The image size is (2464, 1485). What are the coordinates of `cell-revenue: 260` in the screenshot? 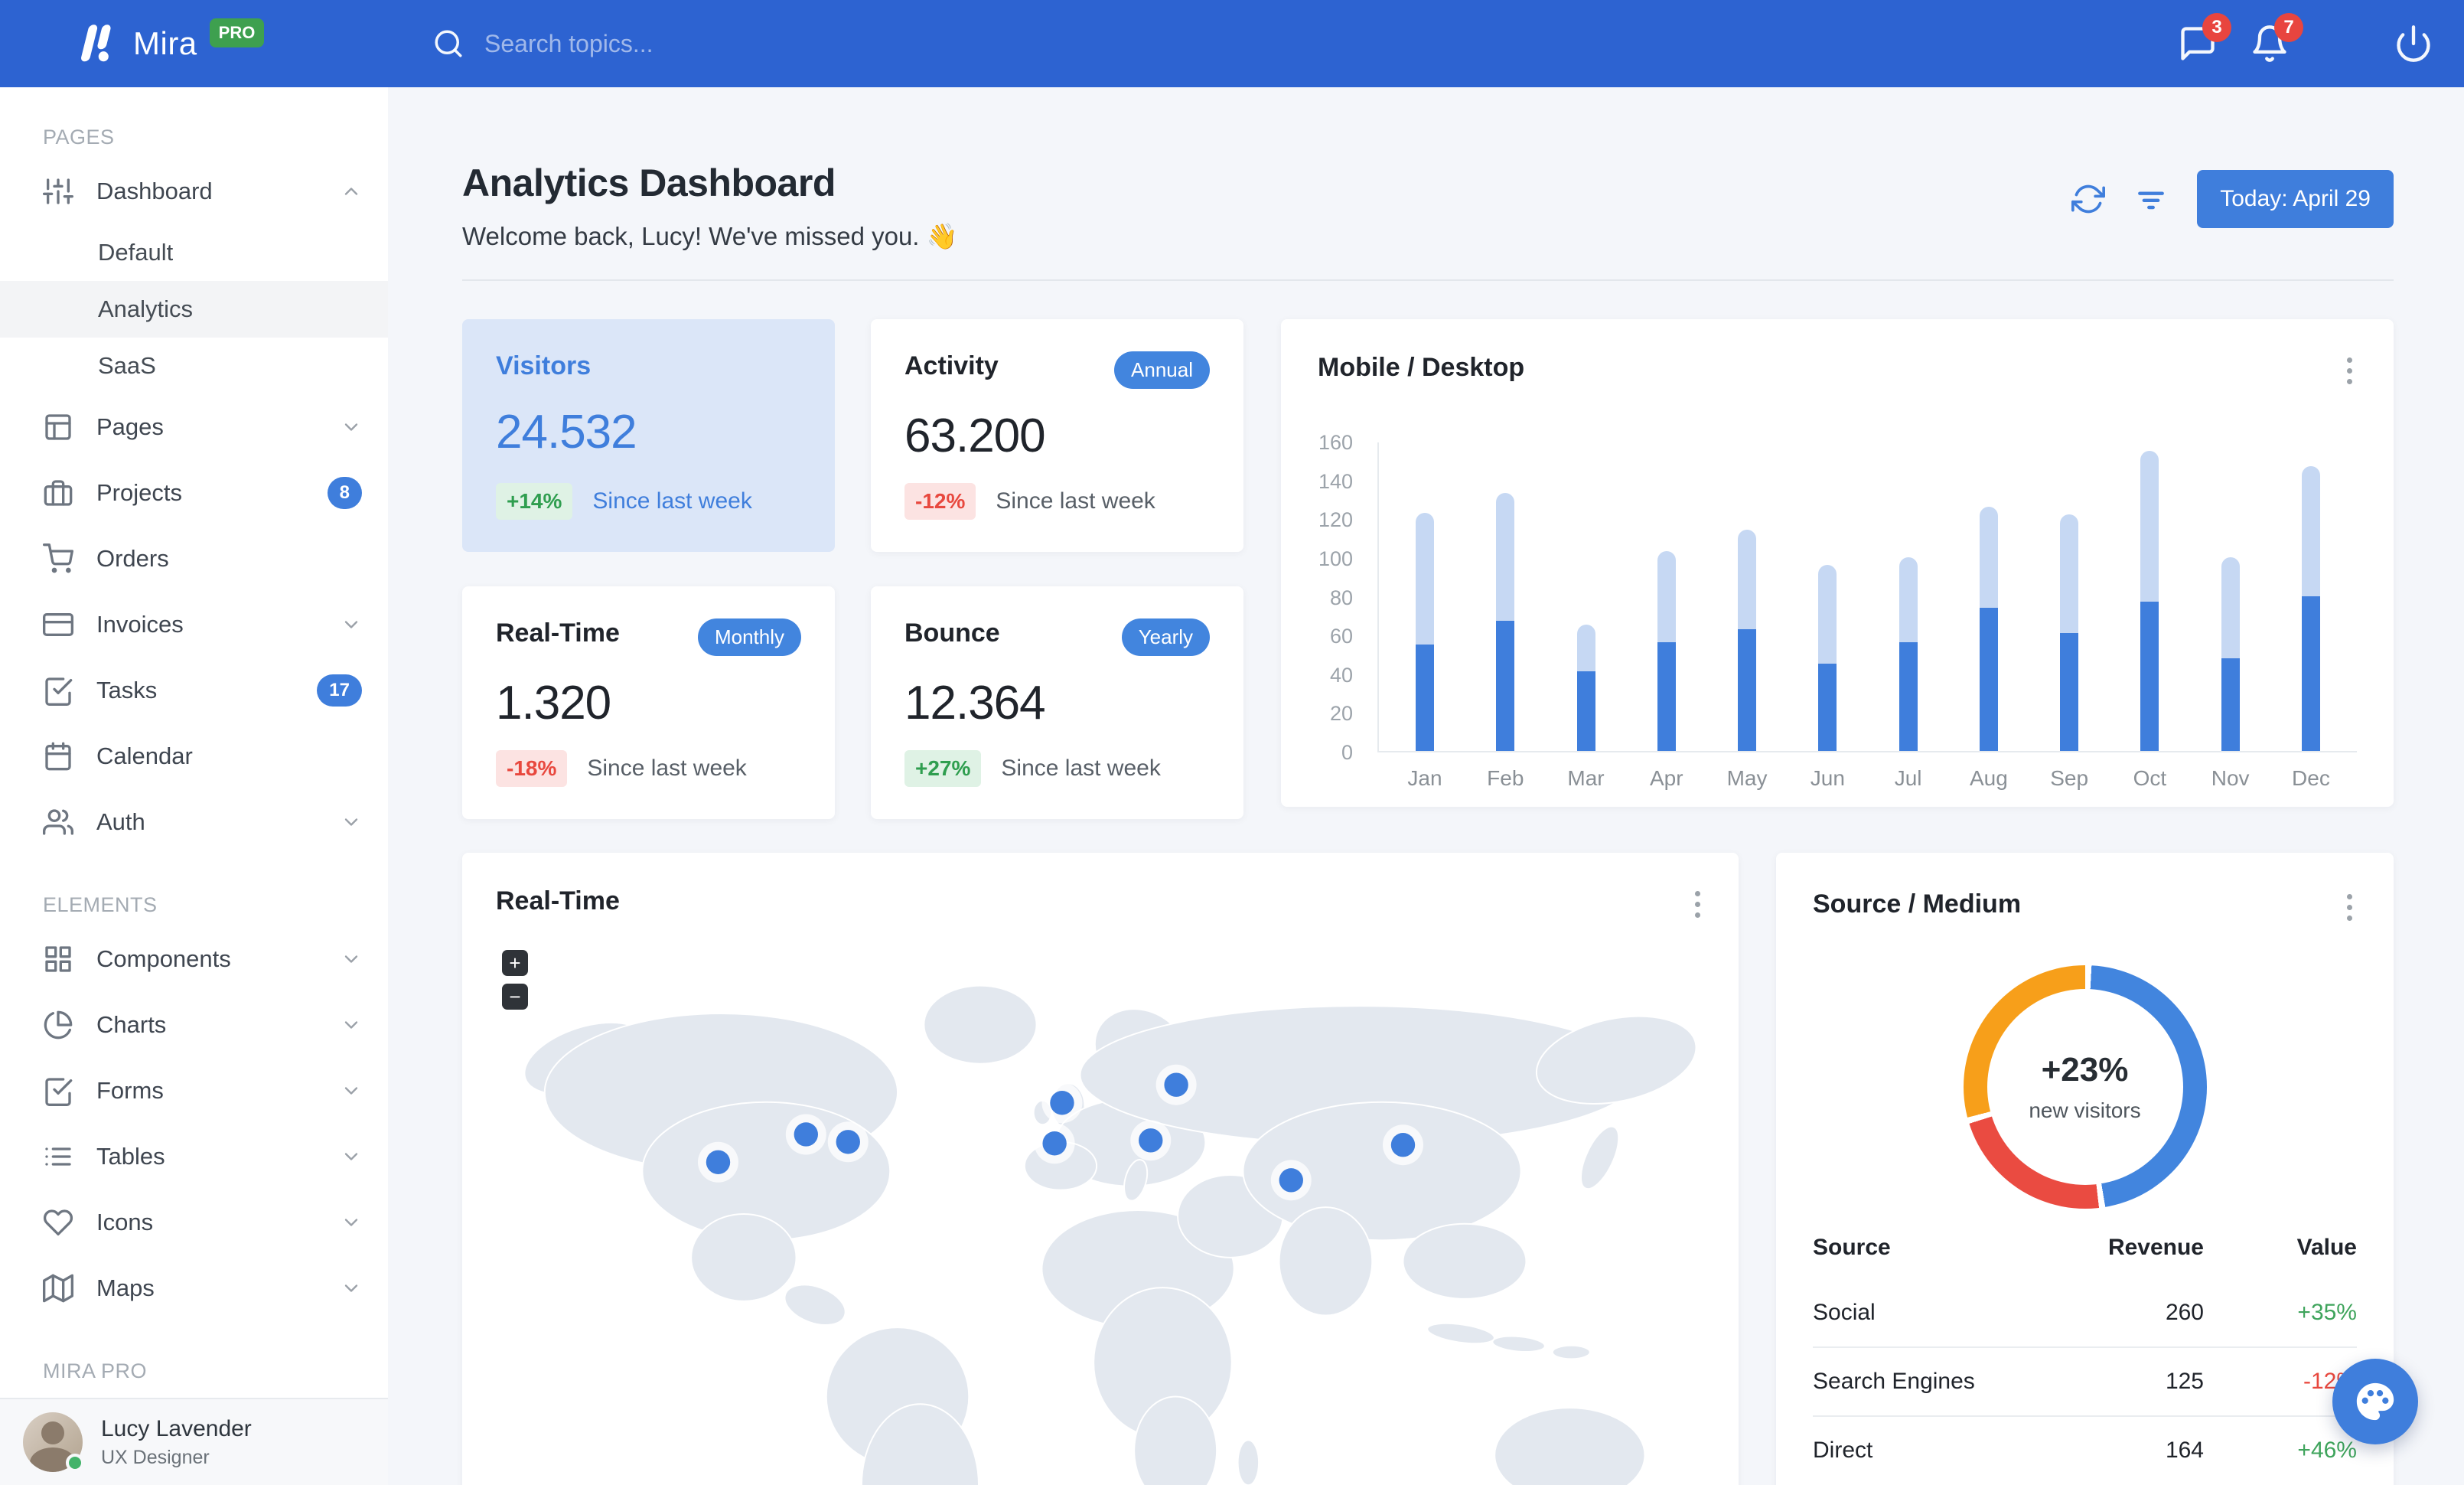 It's located at (2185, 1312).